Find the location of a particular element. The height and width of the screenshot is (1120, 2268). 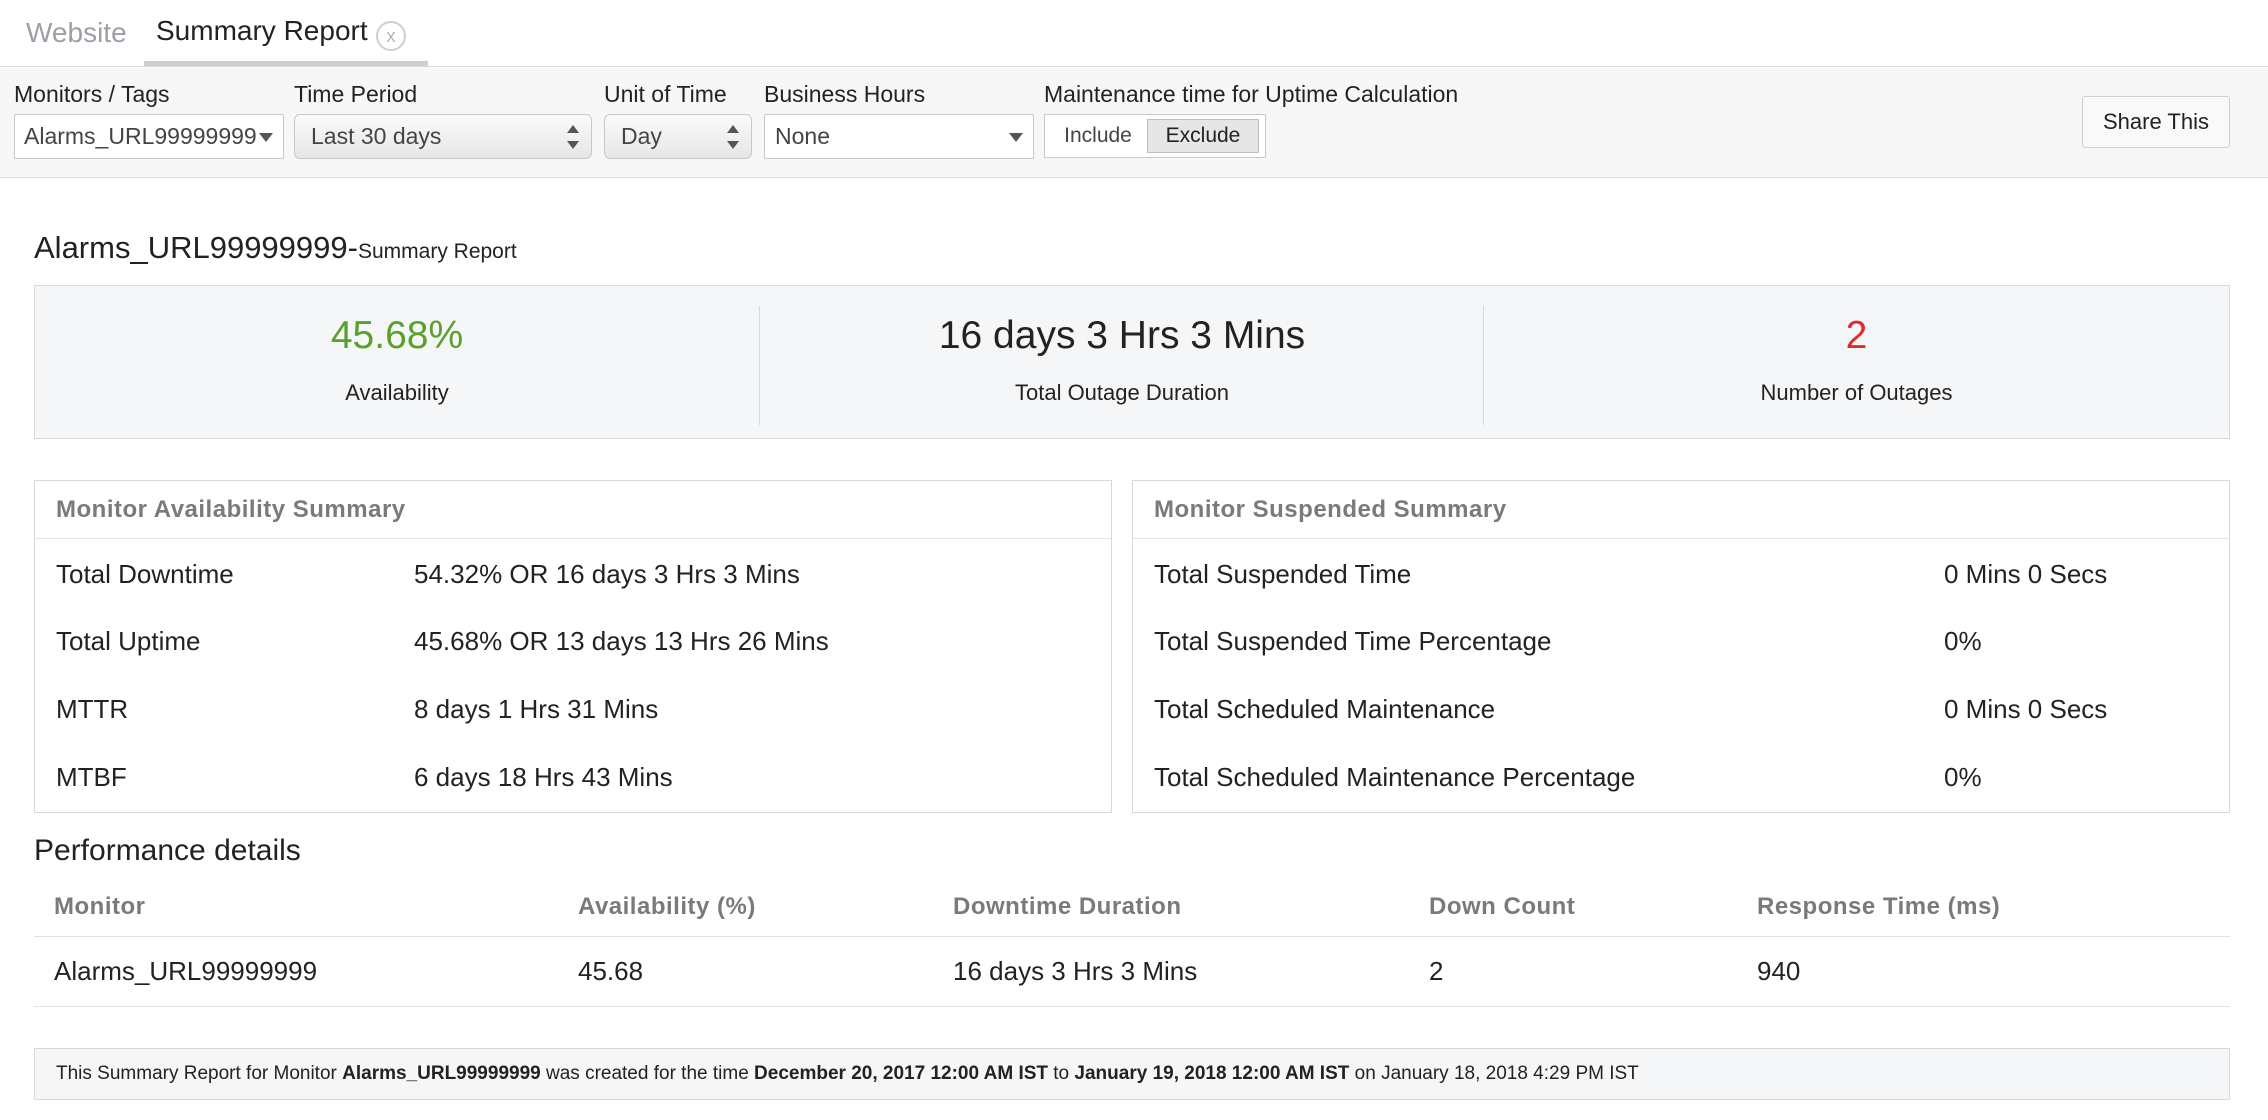

report-subtitle: Summary Report is located at coordinates (437, 251).